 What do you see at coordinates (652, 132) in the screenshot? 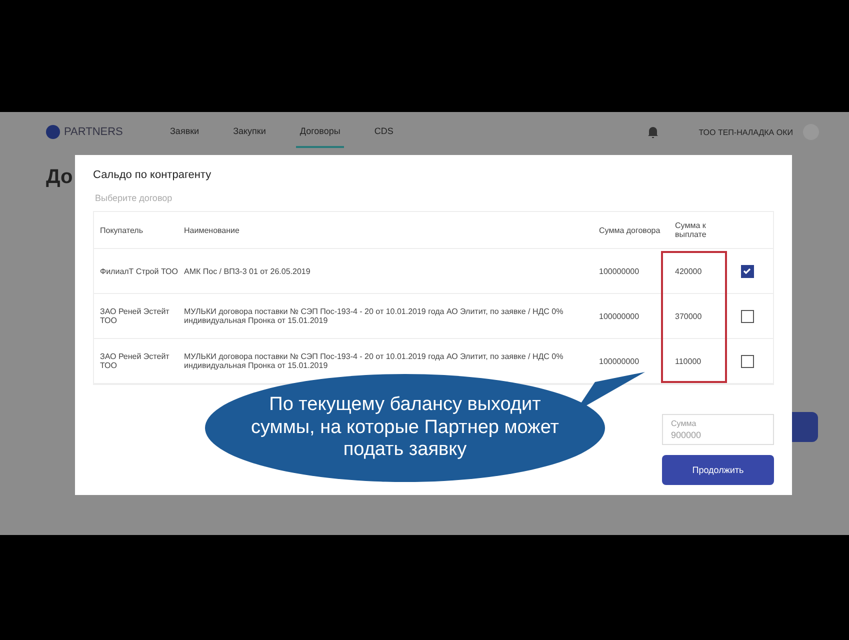
I see `bell-icon` at bounding box center [652, 132].